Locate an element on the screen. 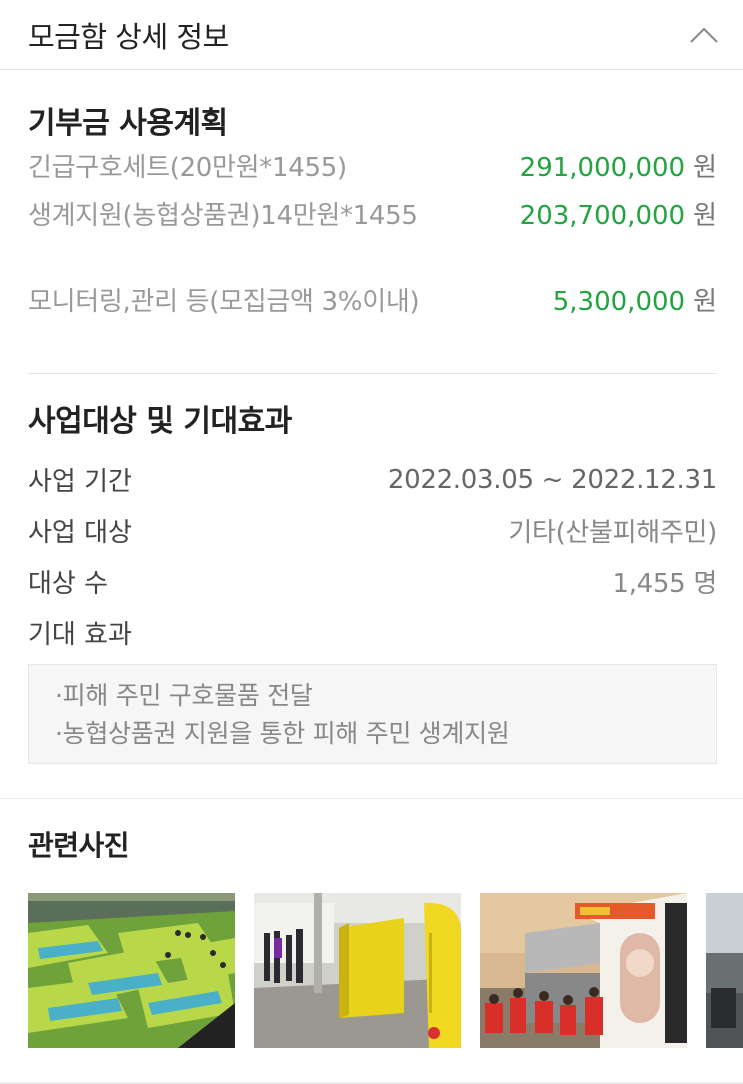 The width and height of the screenshot is (743, 1084). plan-item-label: 긴급구호세트(20만원*1455) is located at coordinates (187, 168).